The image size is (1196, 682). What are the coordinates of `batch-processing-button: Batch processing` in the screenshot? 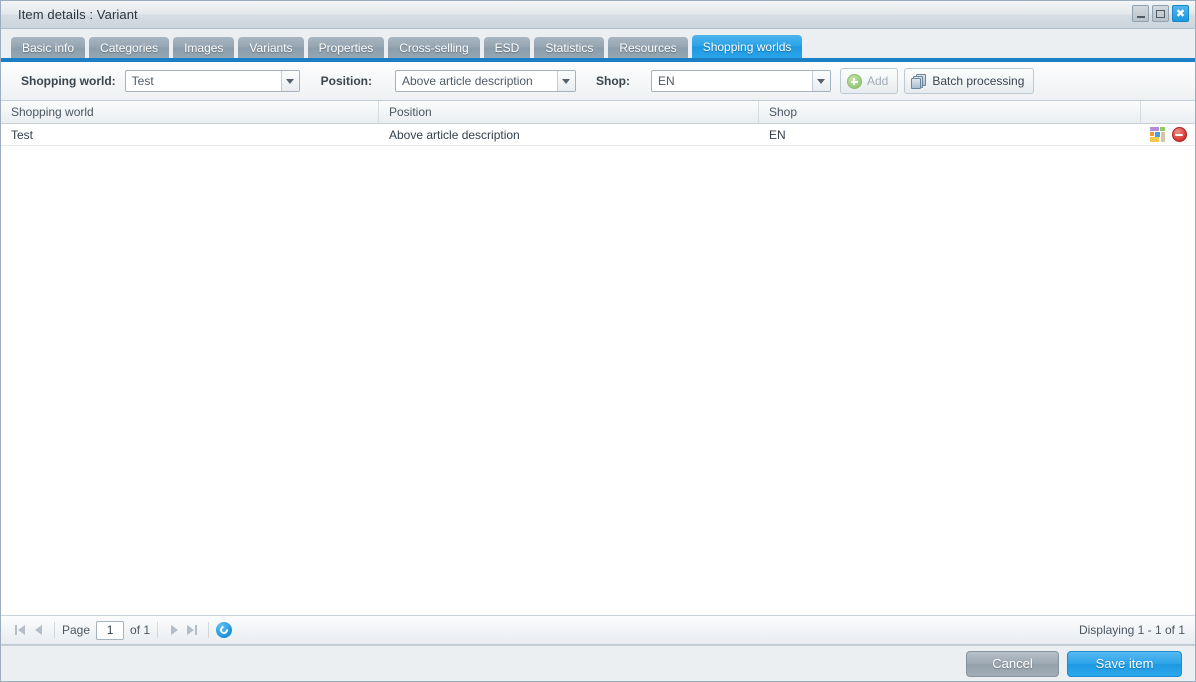 It's located at (969, 81).